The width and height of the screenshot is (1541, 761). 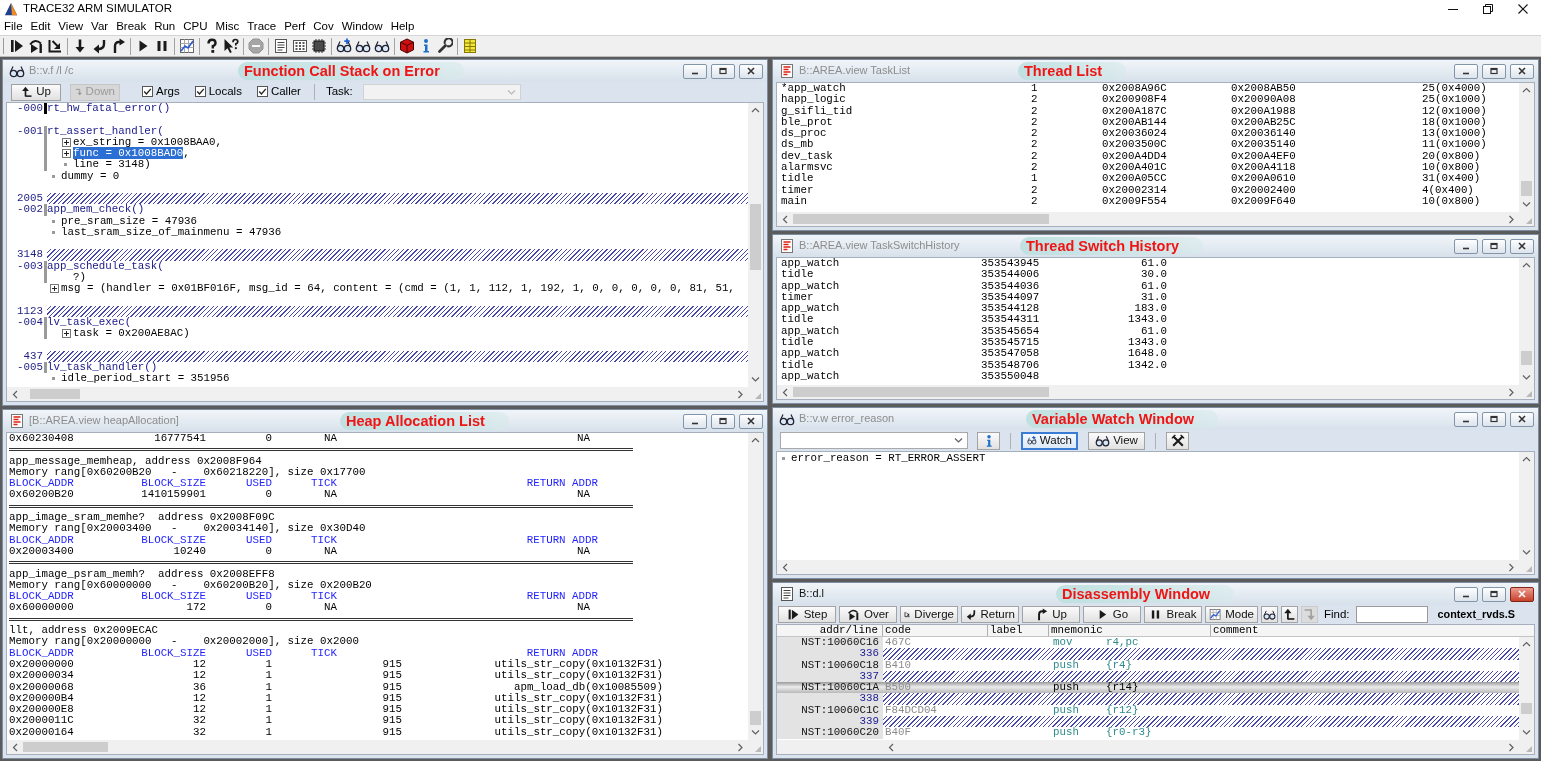 What do you see at coordinates (1155, 594) in the screenshot?
I see `window-title-bar: B::d.l Disassembly Window` at bounding box center [1155, 594].